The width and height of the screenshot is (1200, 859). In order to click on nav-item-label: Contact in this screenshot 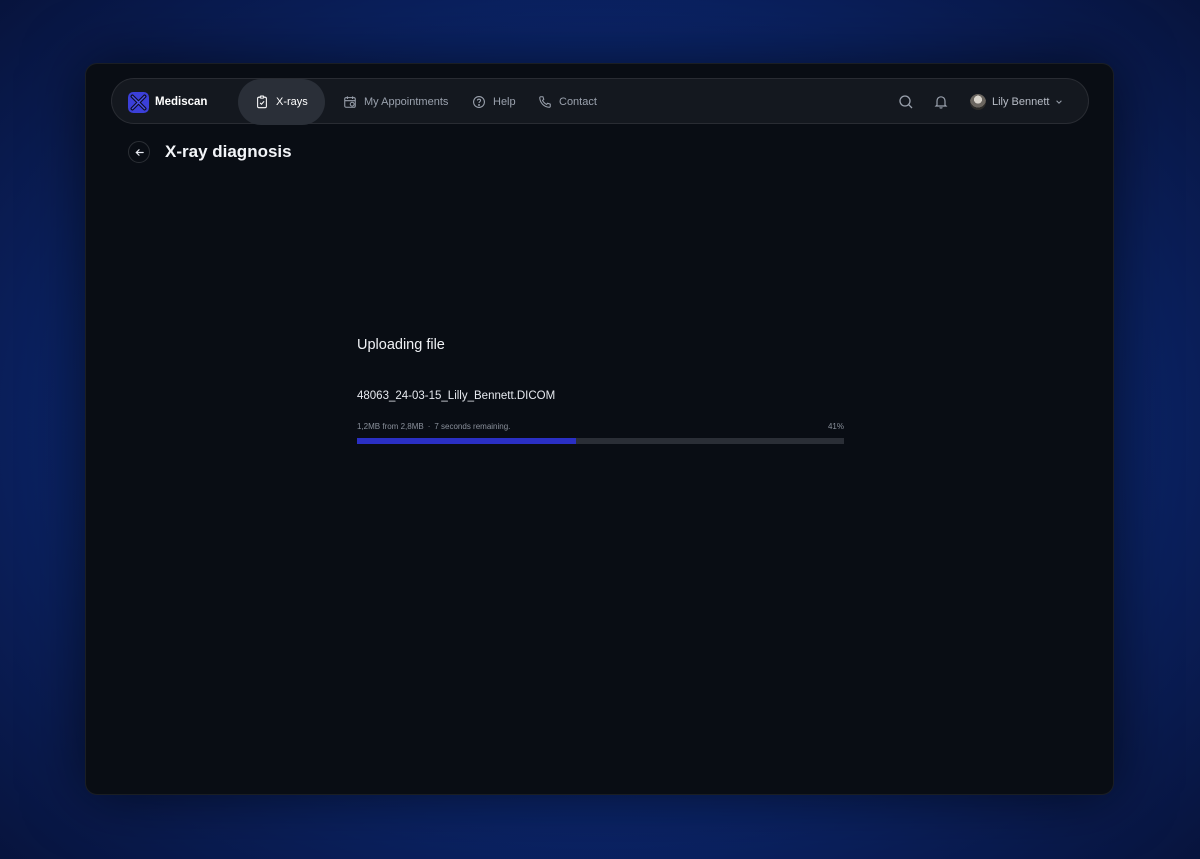, I will do `click(578, 102)`.